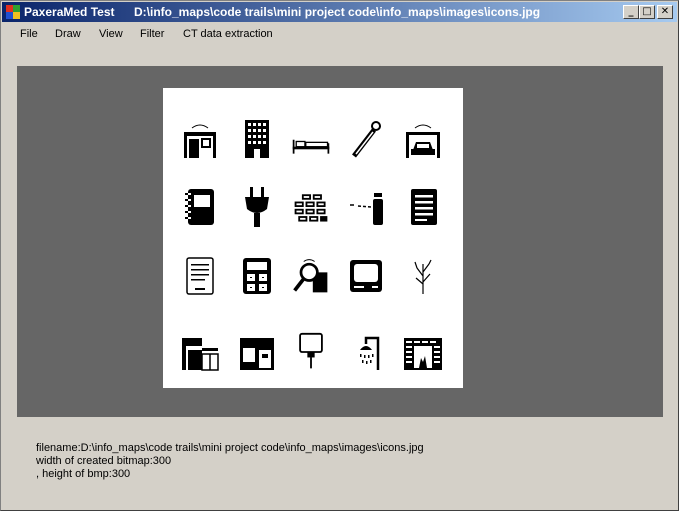  Describe the element at coordinates (424, 207) in the screenshot. I see `document-icon` at that location.